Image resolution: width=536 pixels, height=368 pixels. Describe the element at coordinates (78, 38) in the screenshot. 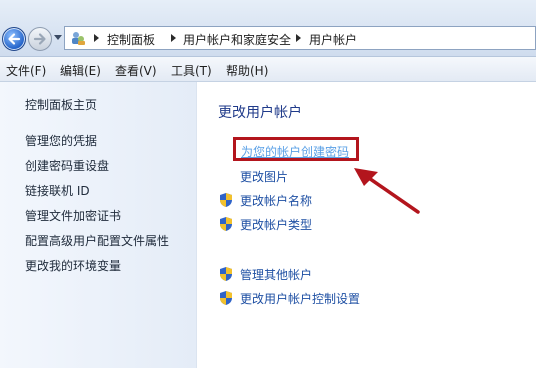

I see `control-panel-icon` at that location.